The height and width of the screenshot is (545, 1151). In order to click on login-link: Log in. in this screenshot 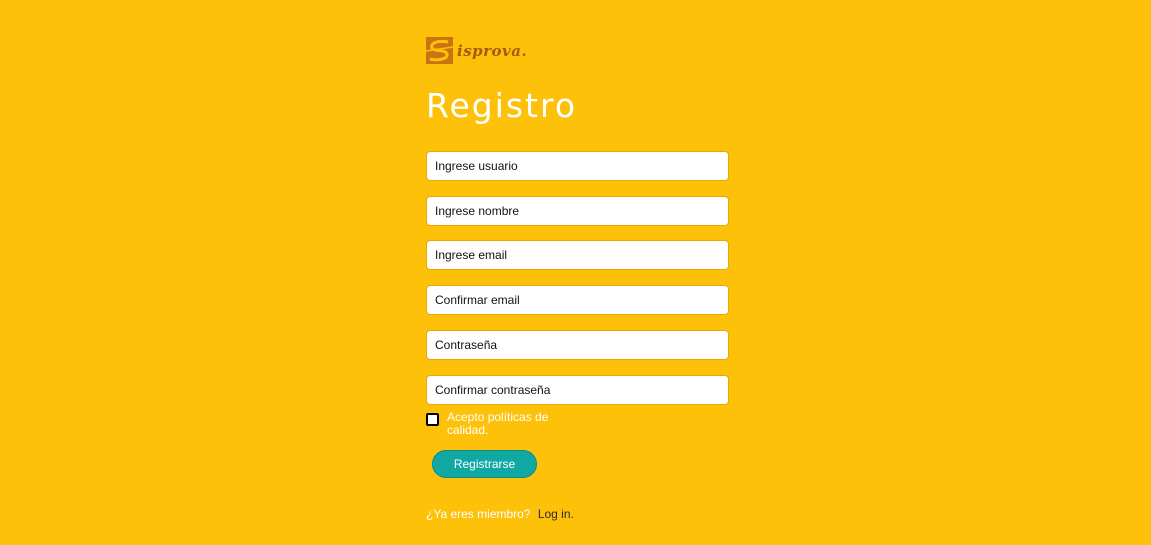, I will do `click(556, 514)`.